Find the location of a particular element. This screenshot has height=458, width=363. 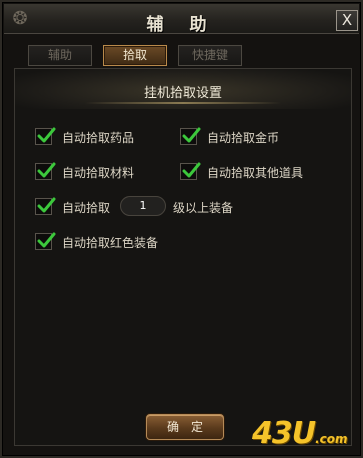

option-label: 自动拾取 is located at coordinates (86, 208).